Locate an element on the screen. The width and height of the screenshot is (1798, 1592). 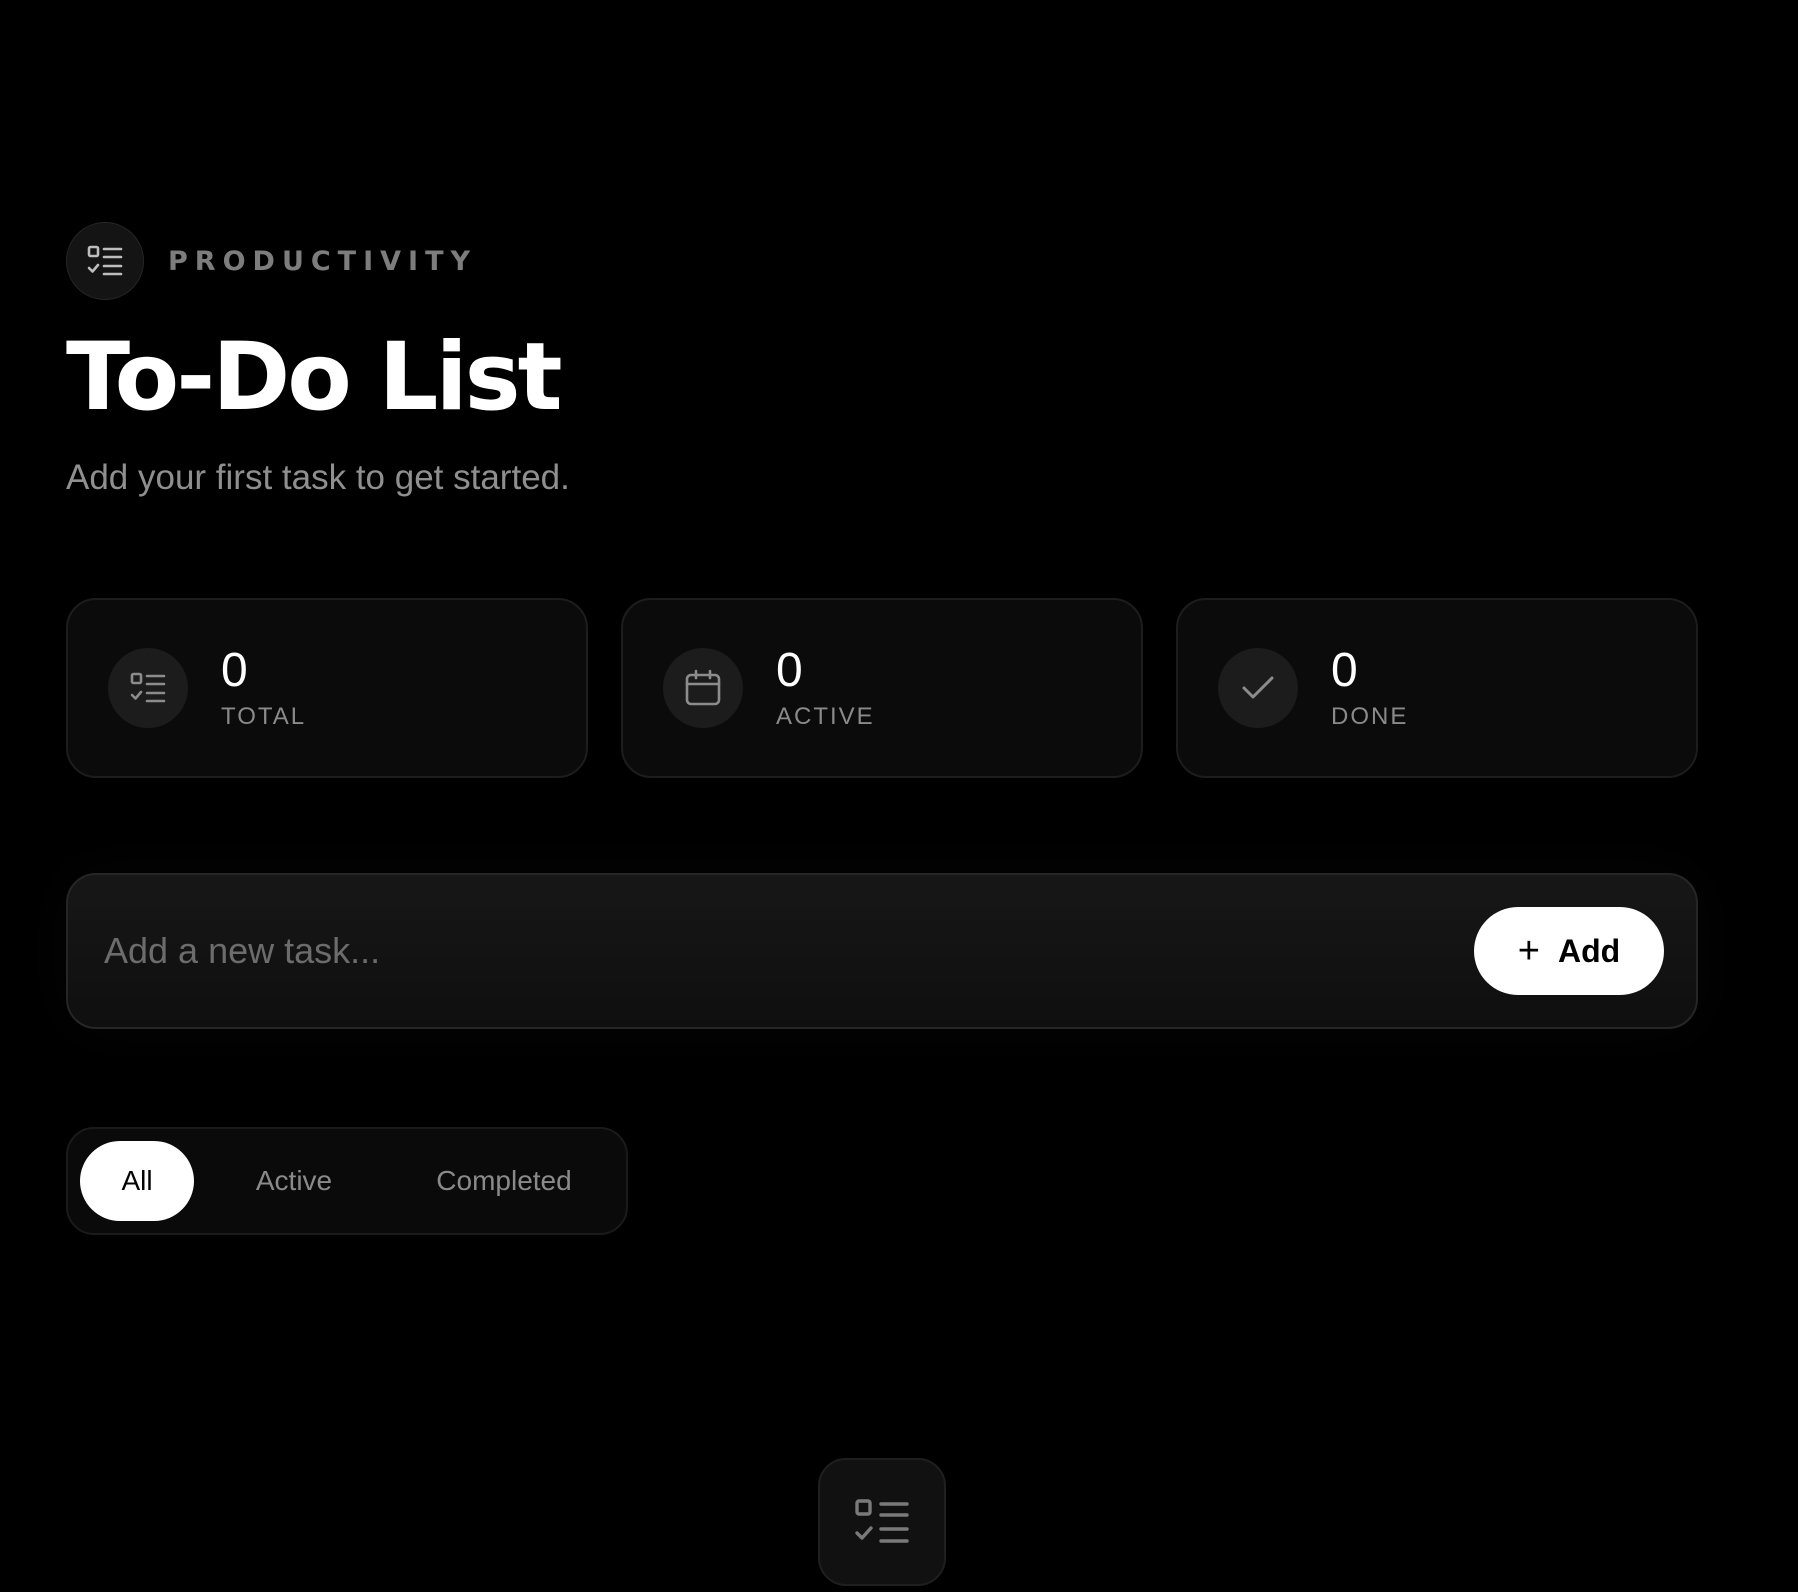
filter-tab-active: Active is located at coordinates (294, 1181).